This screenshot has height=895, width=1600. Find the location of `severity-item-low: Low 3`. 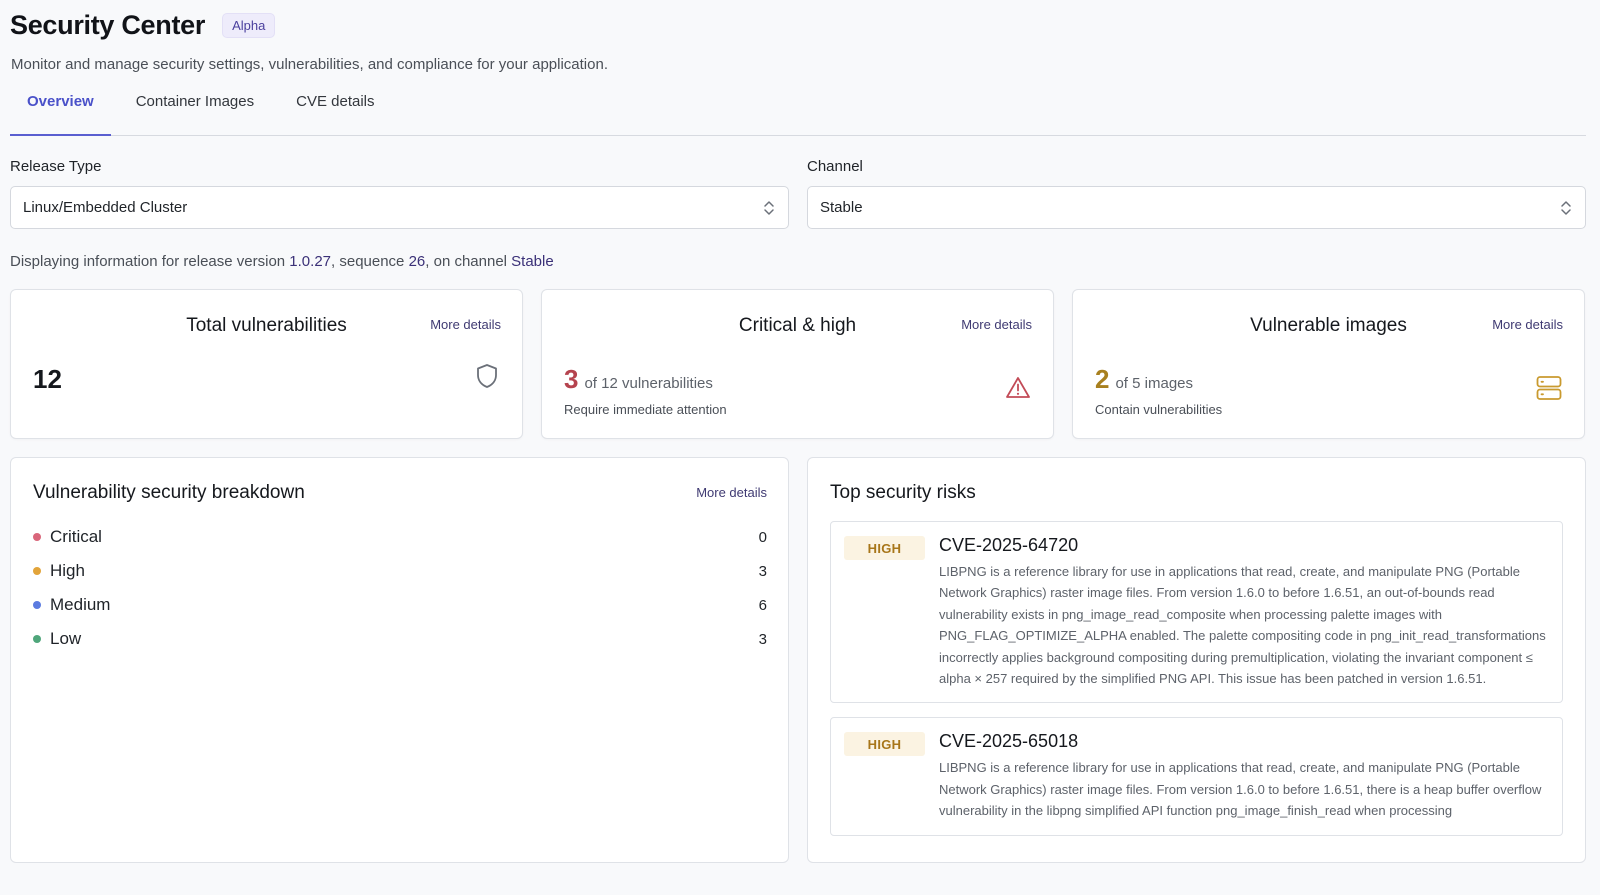

severity-item-low: Low 3 is located at coordinates (400, 639).